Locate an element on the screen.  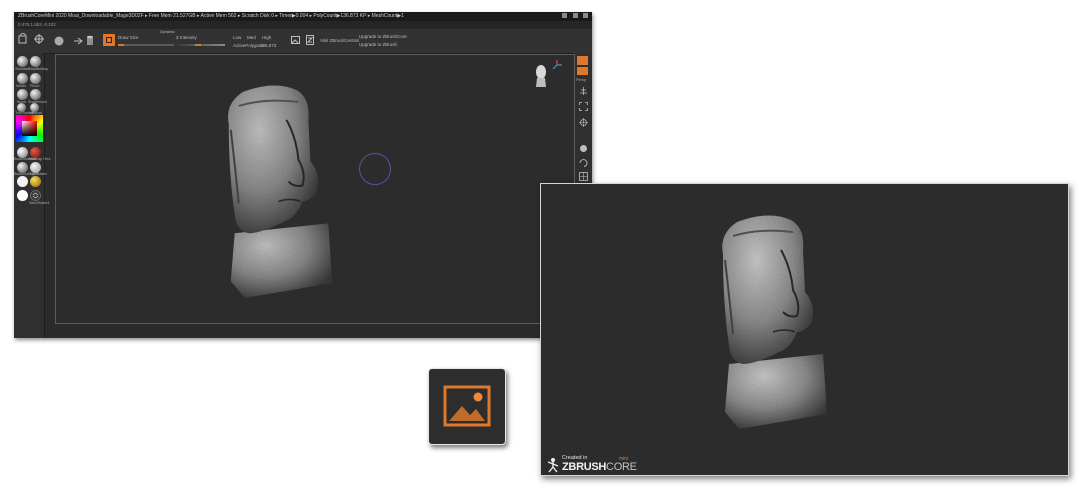
brush-move is located at coordinates (22, 94).